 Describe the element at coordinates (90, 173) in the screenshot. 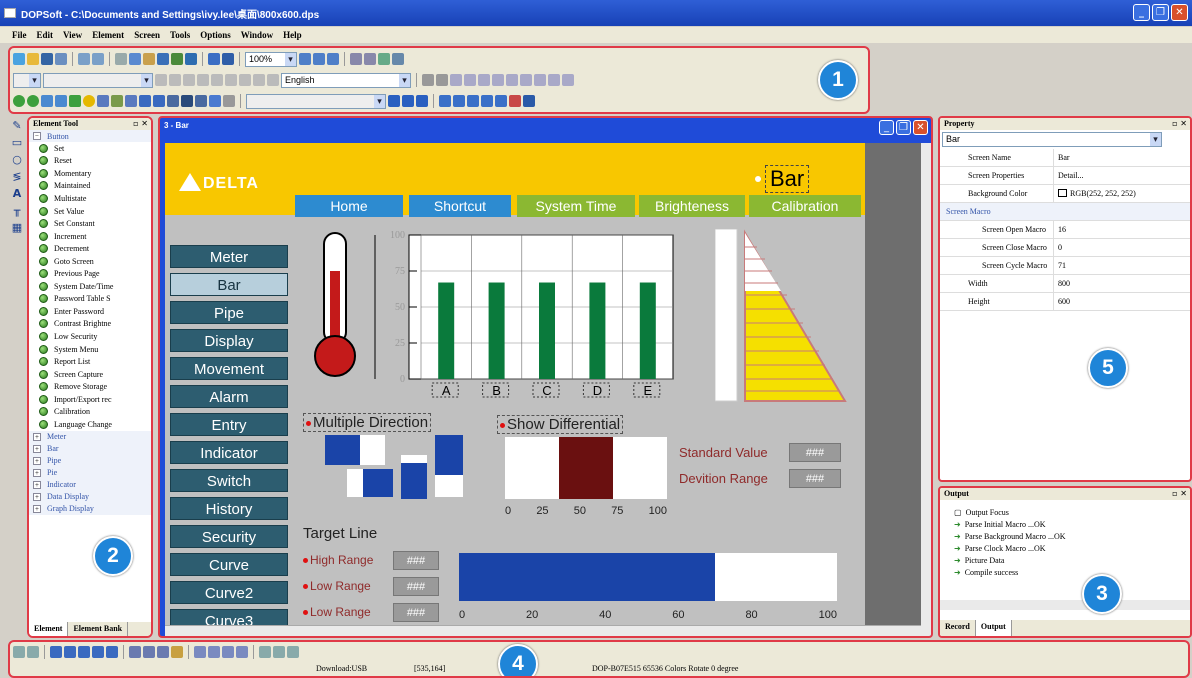

I see `element-item-momentary: Momentary` at that location.